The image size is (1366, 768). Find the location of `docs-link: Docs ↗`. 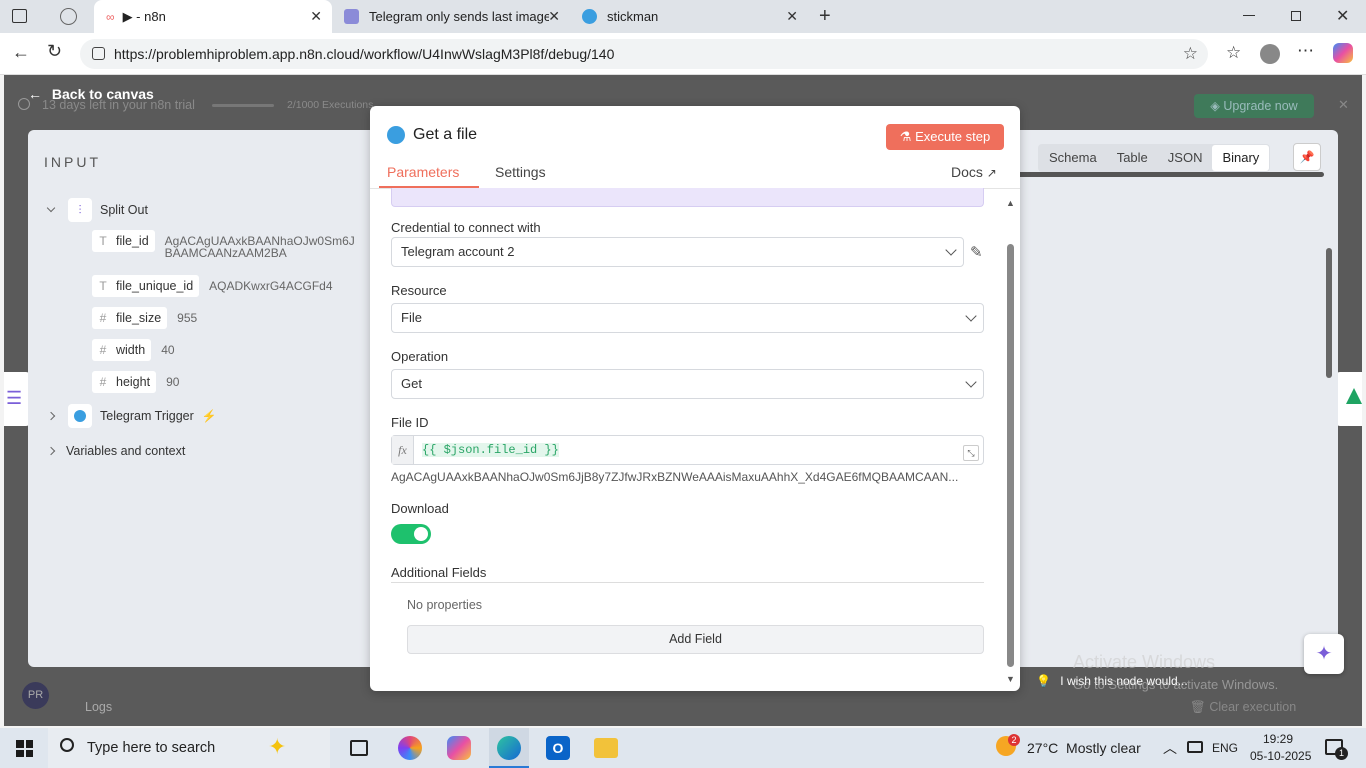

docs-link: Docs ↗ is located at coordinates (974, 172).